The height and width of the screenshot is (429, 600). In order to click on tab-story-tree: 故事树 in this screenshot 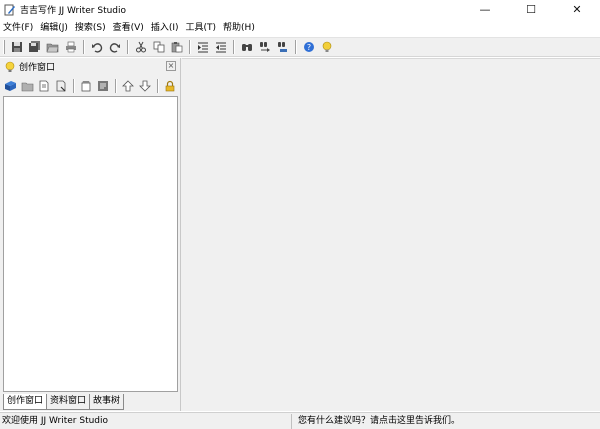, I will do `click(107, 402)`.